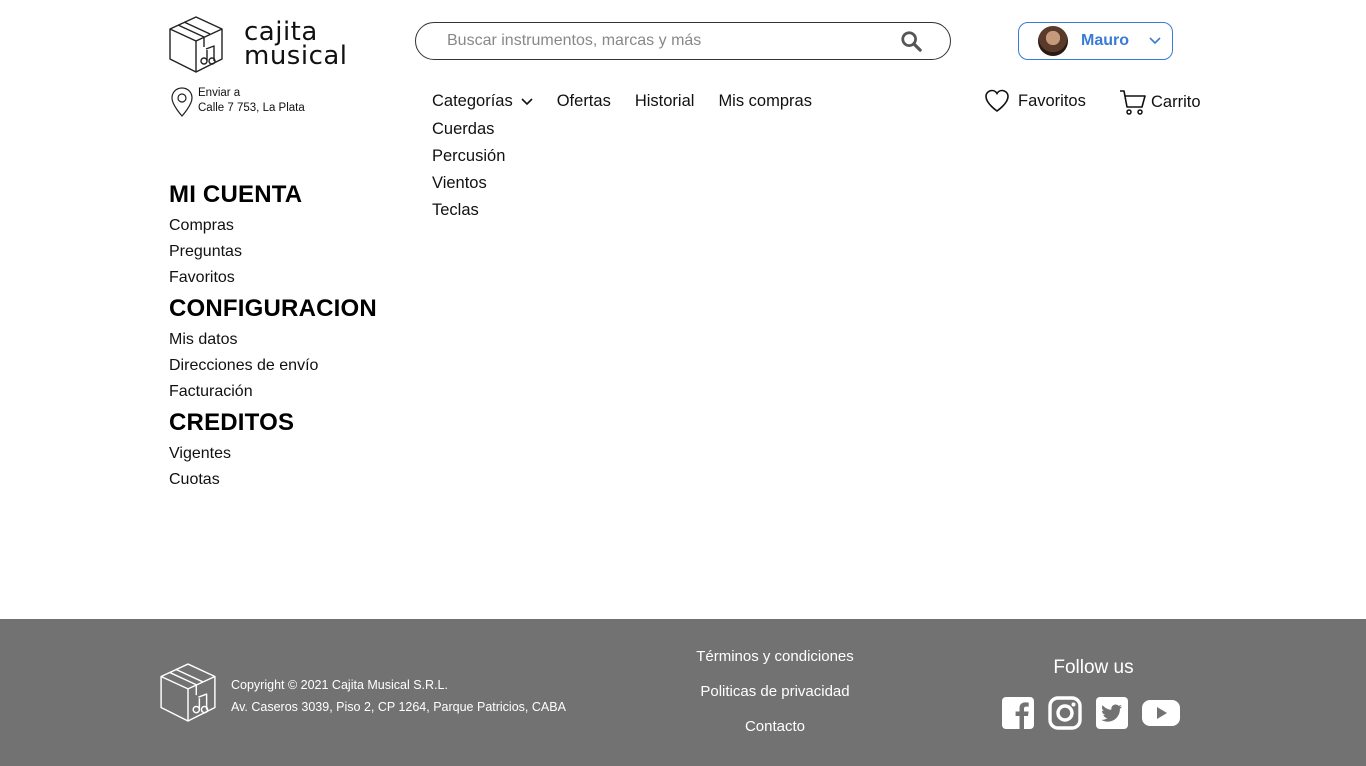  I want to click on sidebar-item-addresses: Direcciones de envío, so click(273, 369).